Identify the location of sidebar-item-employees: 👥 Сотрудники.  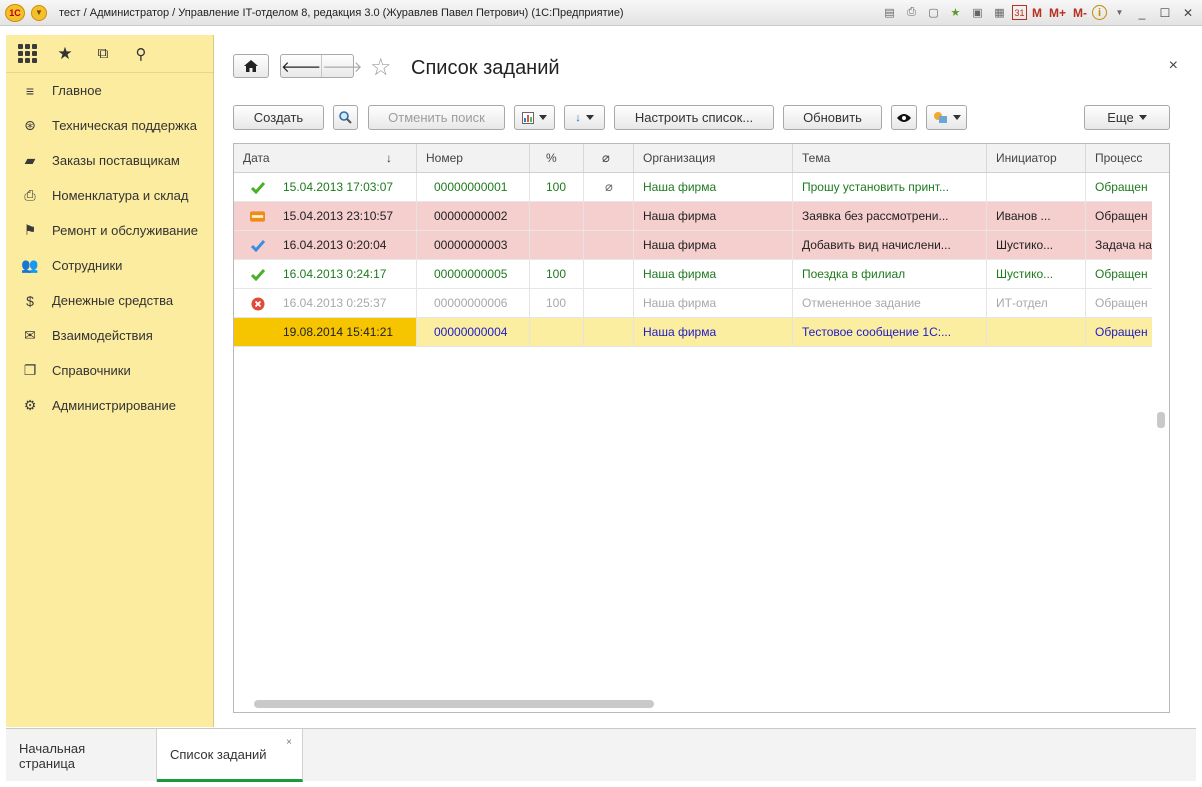
(109, 265).